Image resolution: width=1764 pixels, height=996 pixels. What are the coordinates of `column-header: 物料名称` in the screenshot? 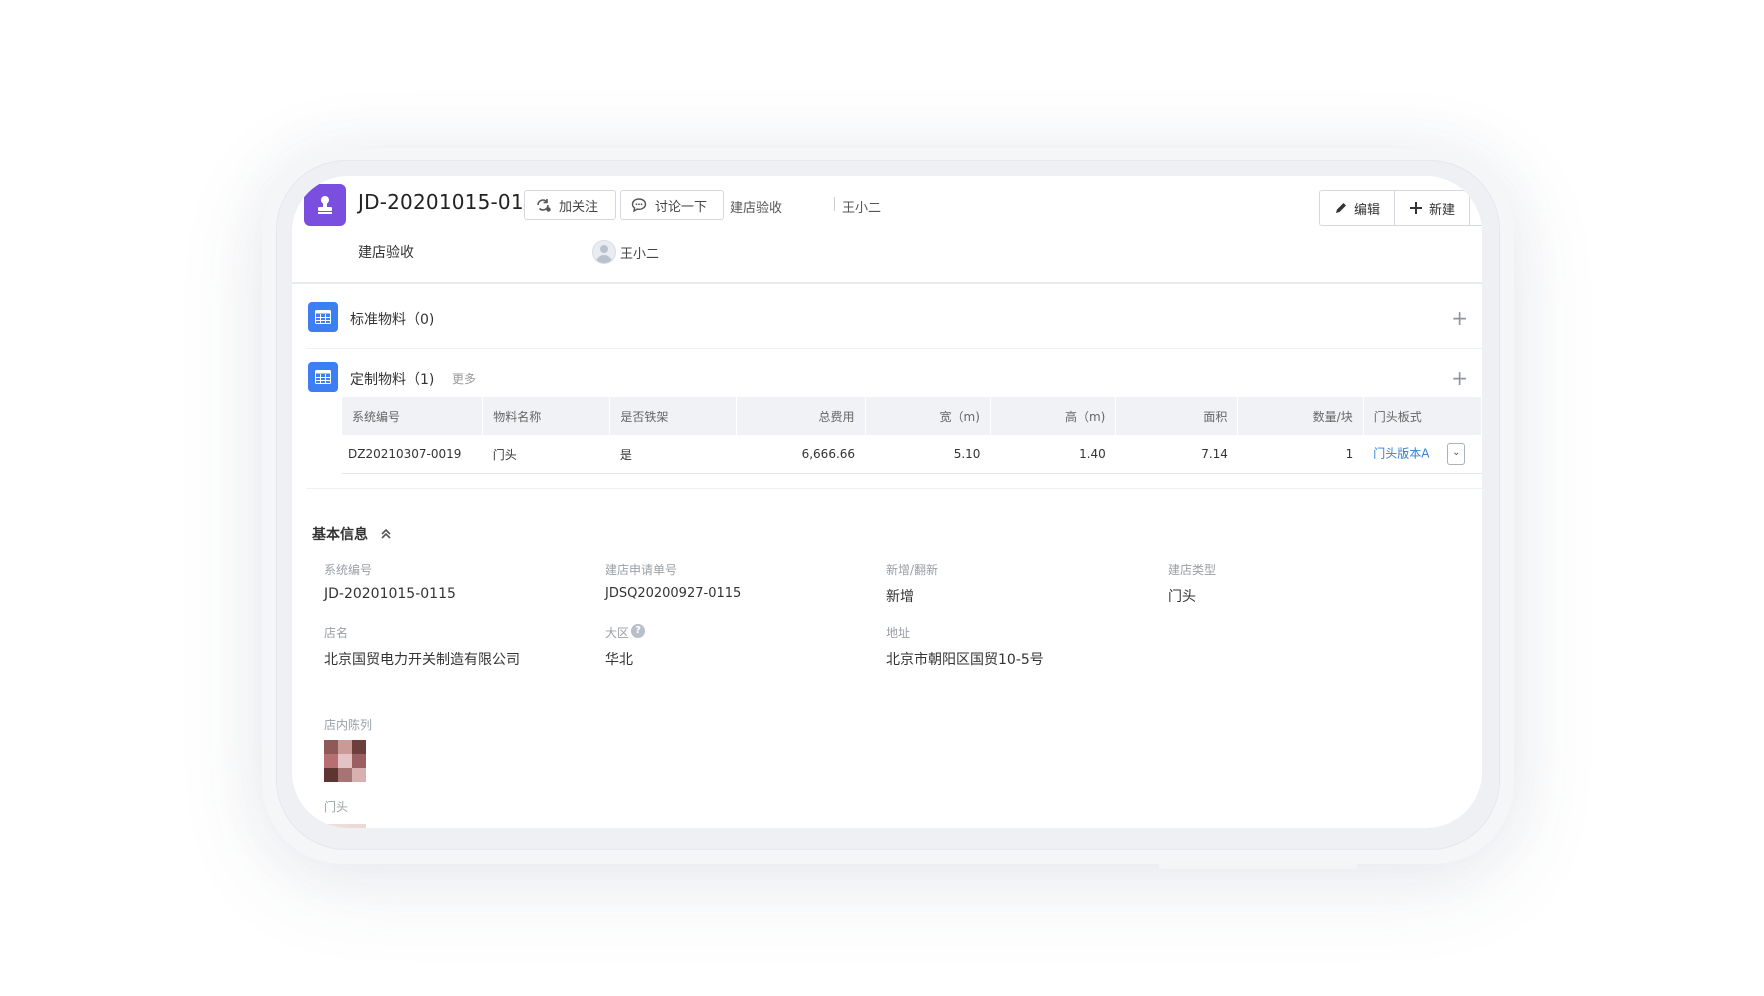 It's located at (546, 416).